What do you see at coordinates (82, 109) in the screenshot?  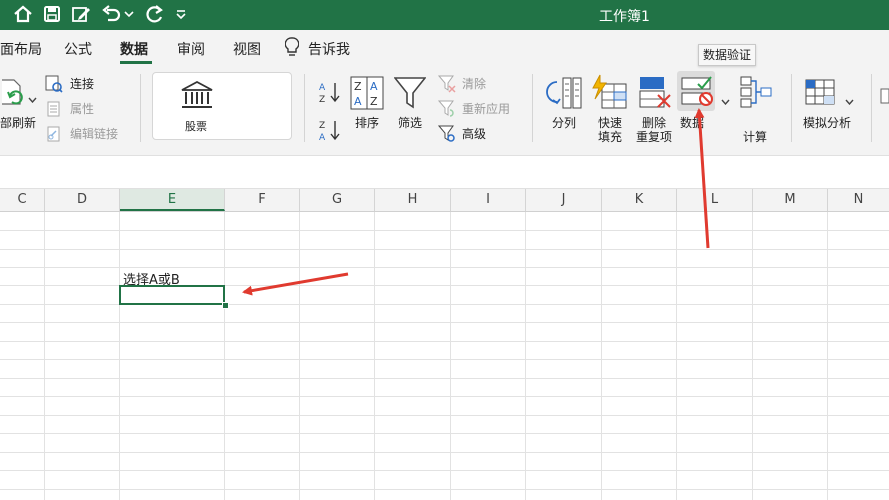 I see `properties-label: 属性` at bounding box center [82, 109].